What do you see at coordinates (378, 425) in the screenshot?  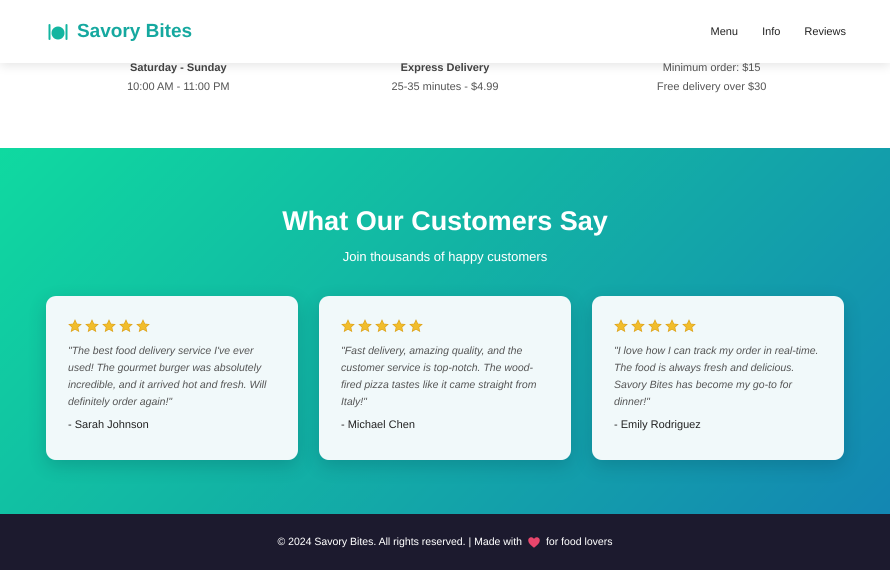 I see `review-author: - Michael Chen` at bounding box center [378, 425].